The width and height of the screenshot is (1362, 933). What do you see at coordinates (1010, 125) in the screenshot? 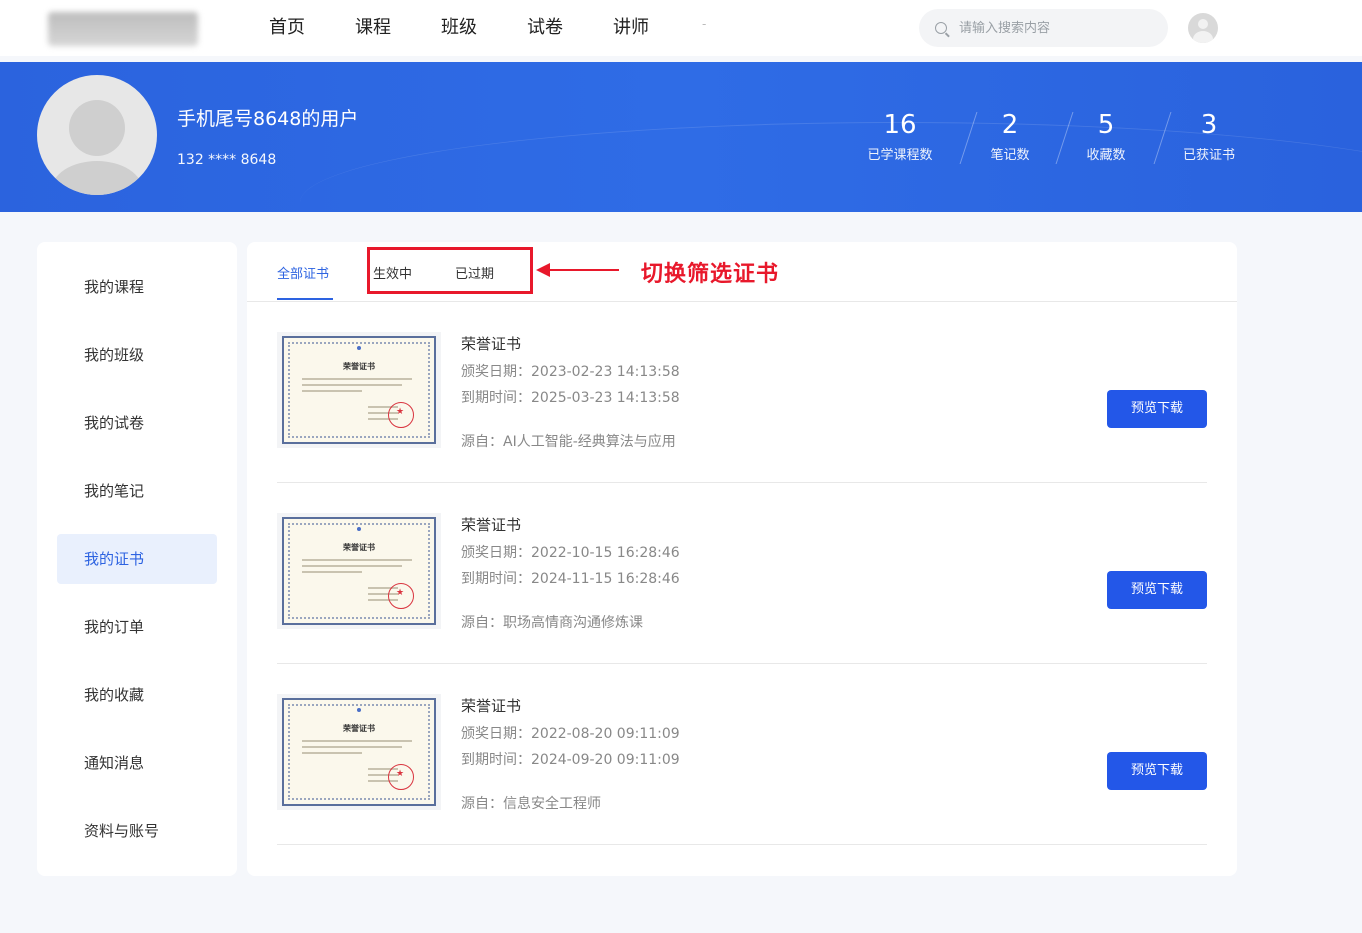
I see `stat-value: 2` at bounding box center [1010, 125].